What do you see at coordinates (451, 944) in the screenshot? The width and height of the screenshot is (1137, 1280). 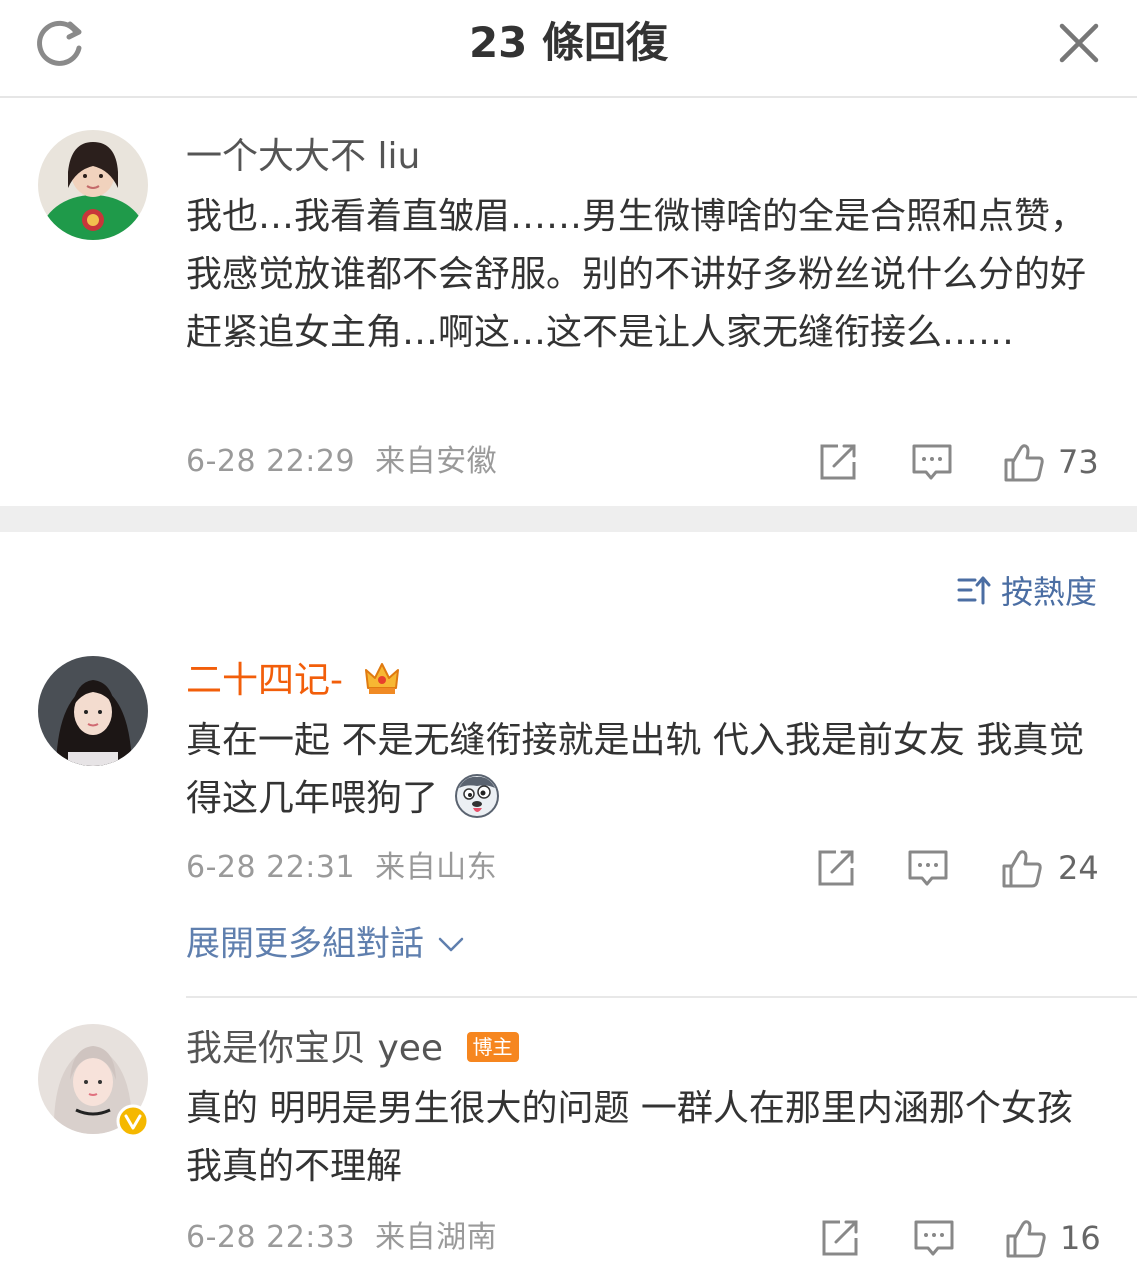 I see `chevron-down-icon` at bounding box center [451, 944].